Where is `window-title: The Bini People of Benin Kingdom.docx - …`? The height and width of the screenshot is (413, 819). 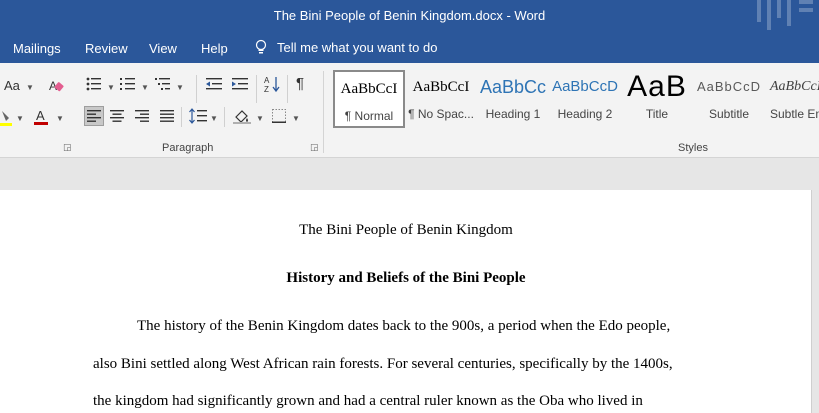 window-title: The Bini People of Benin Kingdom.docx - … is located at coordinates (409, 15).